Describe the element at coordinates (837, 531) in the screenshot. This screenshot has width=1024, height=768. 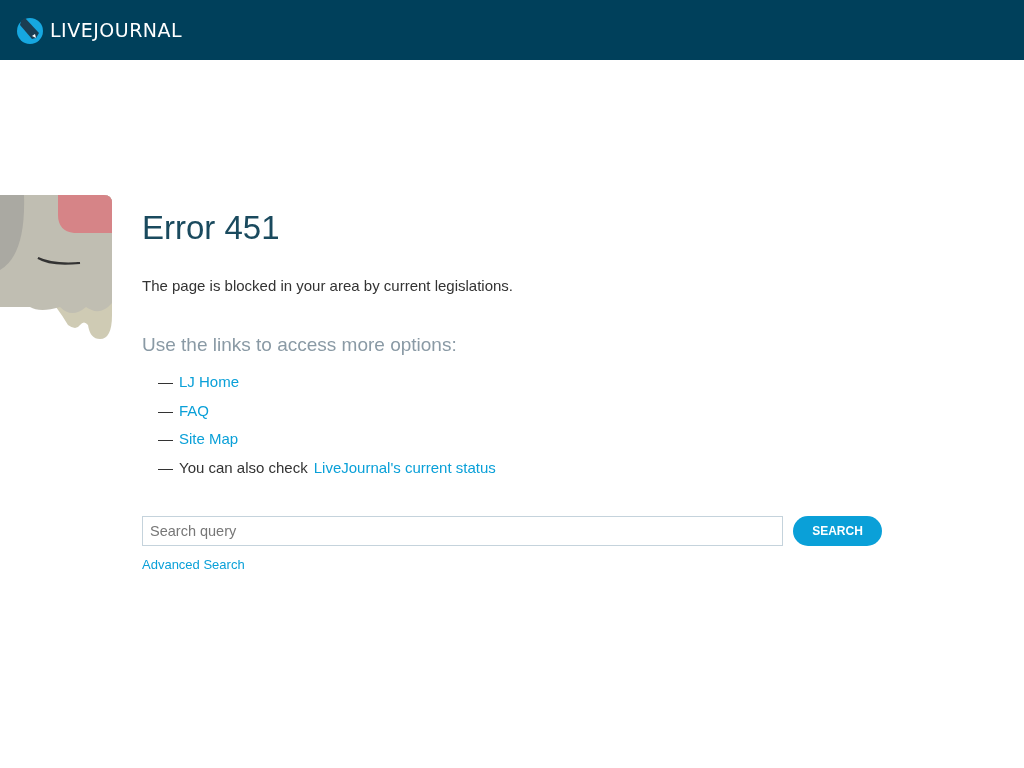
I see `search-button: SEARCH` at that location.